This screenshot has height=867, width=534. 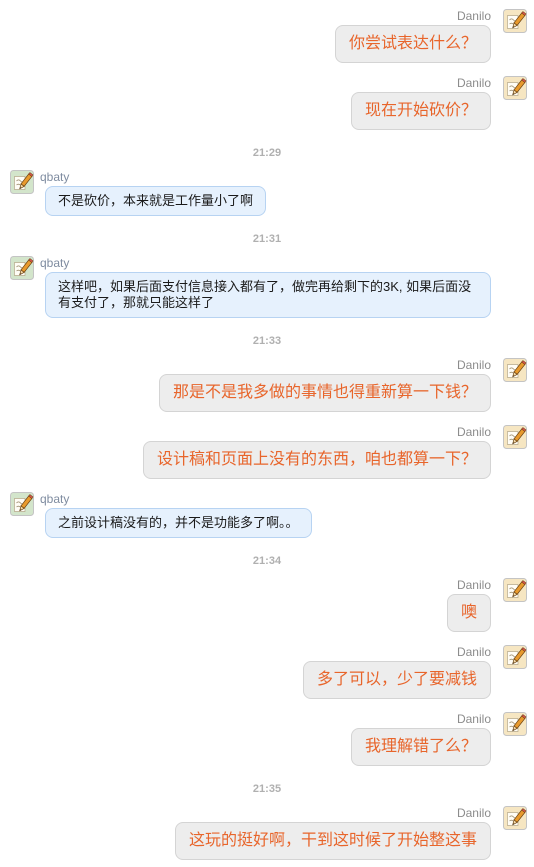 I want to click on message-bubble: 这玩的挺好啊，干到这时候了开始整这事, so click(x=332, y=841).